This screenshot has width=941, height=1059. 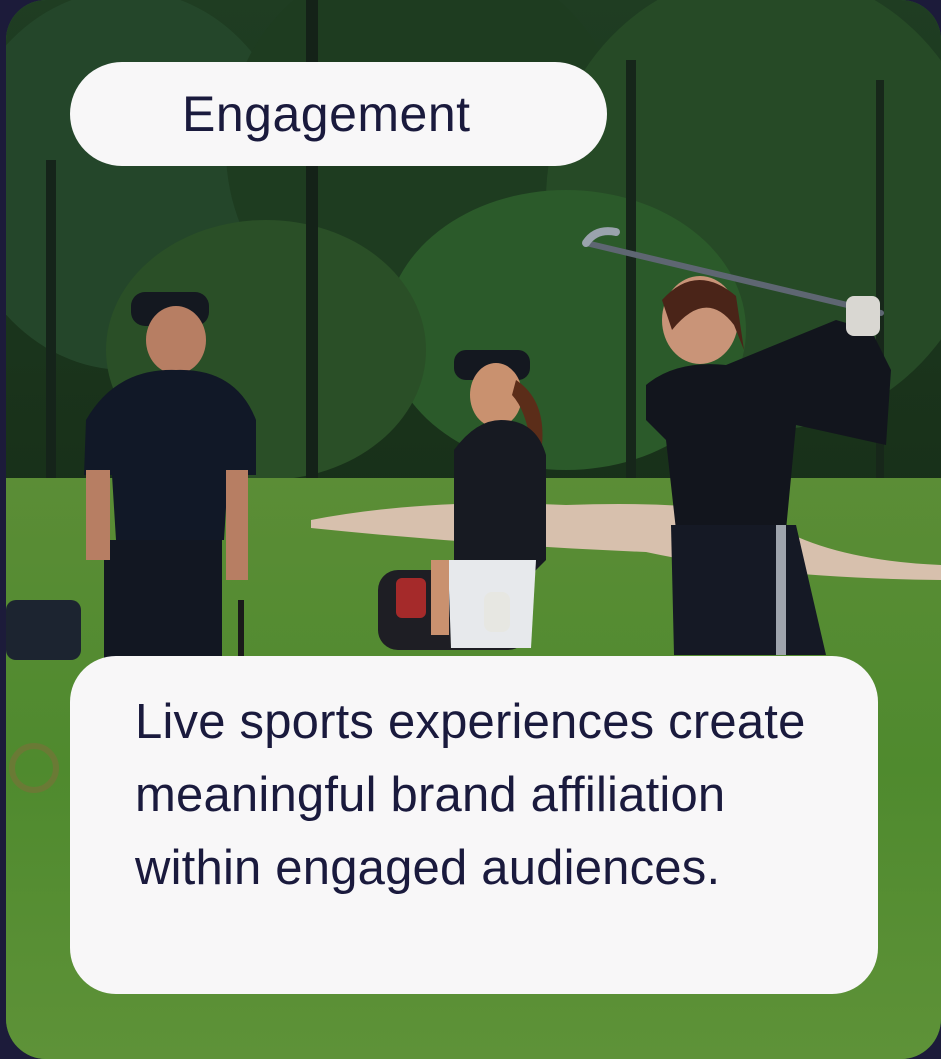 I want to click on engagement-tag-label: Engagement, so click(x=326, y=114).